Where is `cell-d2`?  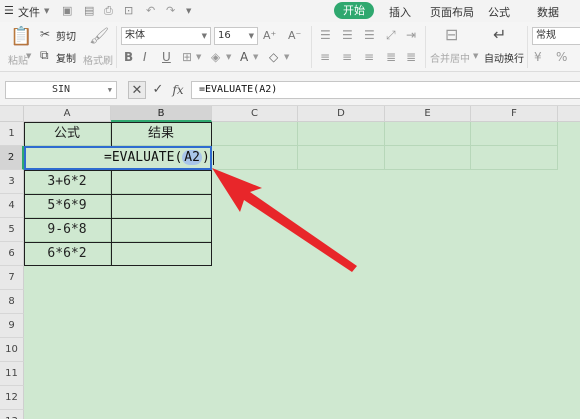 cell-d2 is located at coordinates (341, 158).